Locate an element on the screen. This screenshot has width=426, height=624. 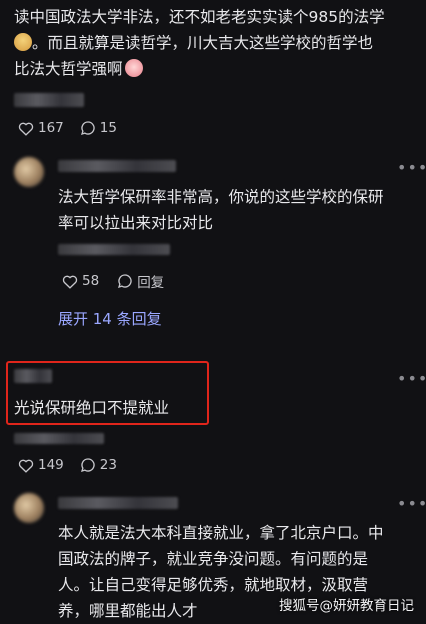
reply-2-line-1: 本人就是法大本科直接就业，拿了北京户口。中 is located at coordinates (221, 533).